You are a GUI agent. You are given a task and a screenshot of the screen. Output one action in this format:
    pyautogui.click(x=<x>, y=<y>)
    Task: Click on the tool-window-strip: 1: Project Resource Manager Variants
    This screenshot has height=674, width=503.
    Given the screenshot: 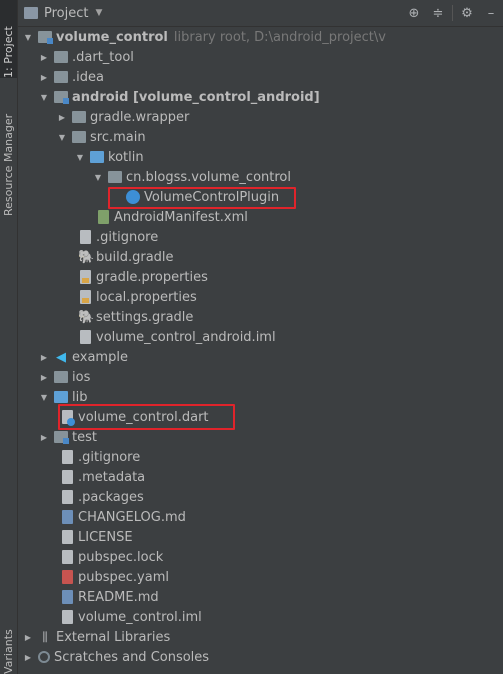 What is the action you would take?
    pyautogui.click(x=9, y=337)
    